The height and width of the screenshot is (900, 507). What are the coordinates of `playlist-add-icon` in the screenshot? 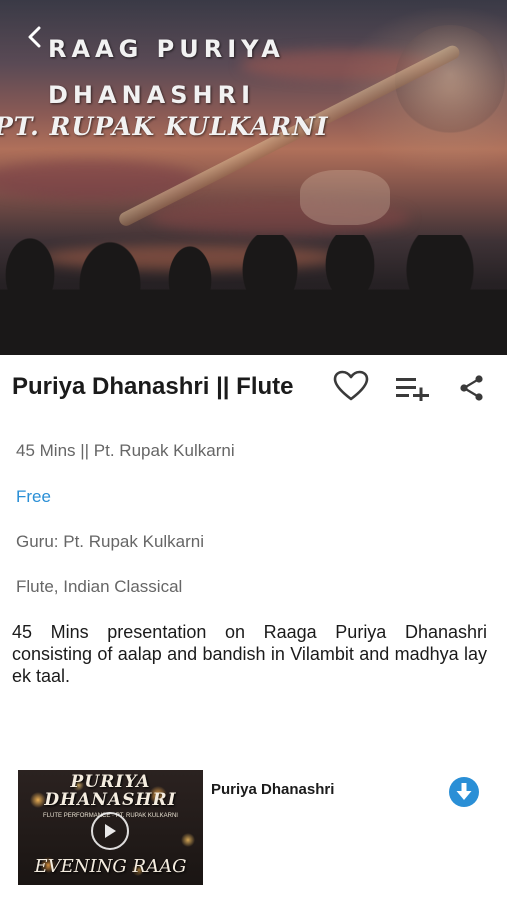 It's located at (412, 389).